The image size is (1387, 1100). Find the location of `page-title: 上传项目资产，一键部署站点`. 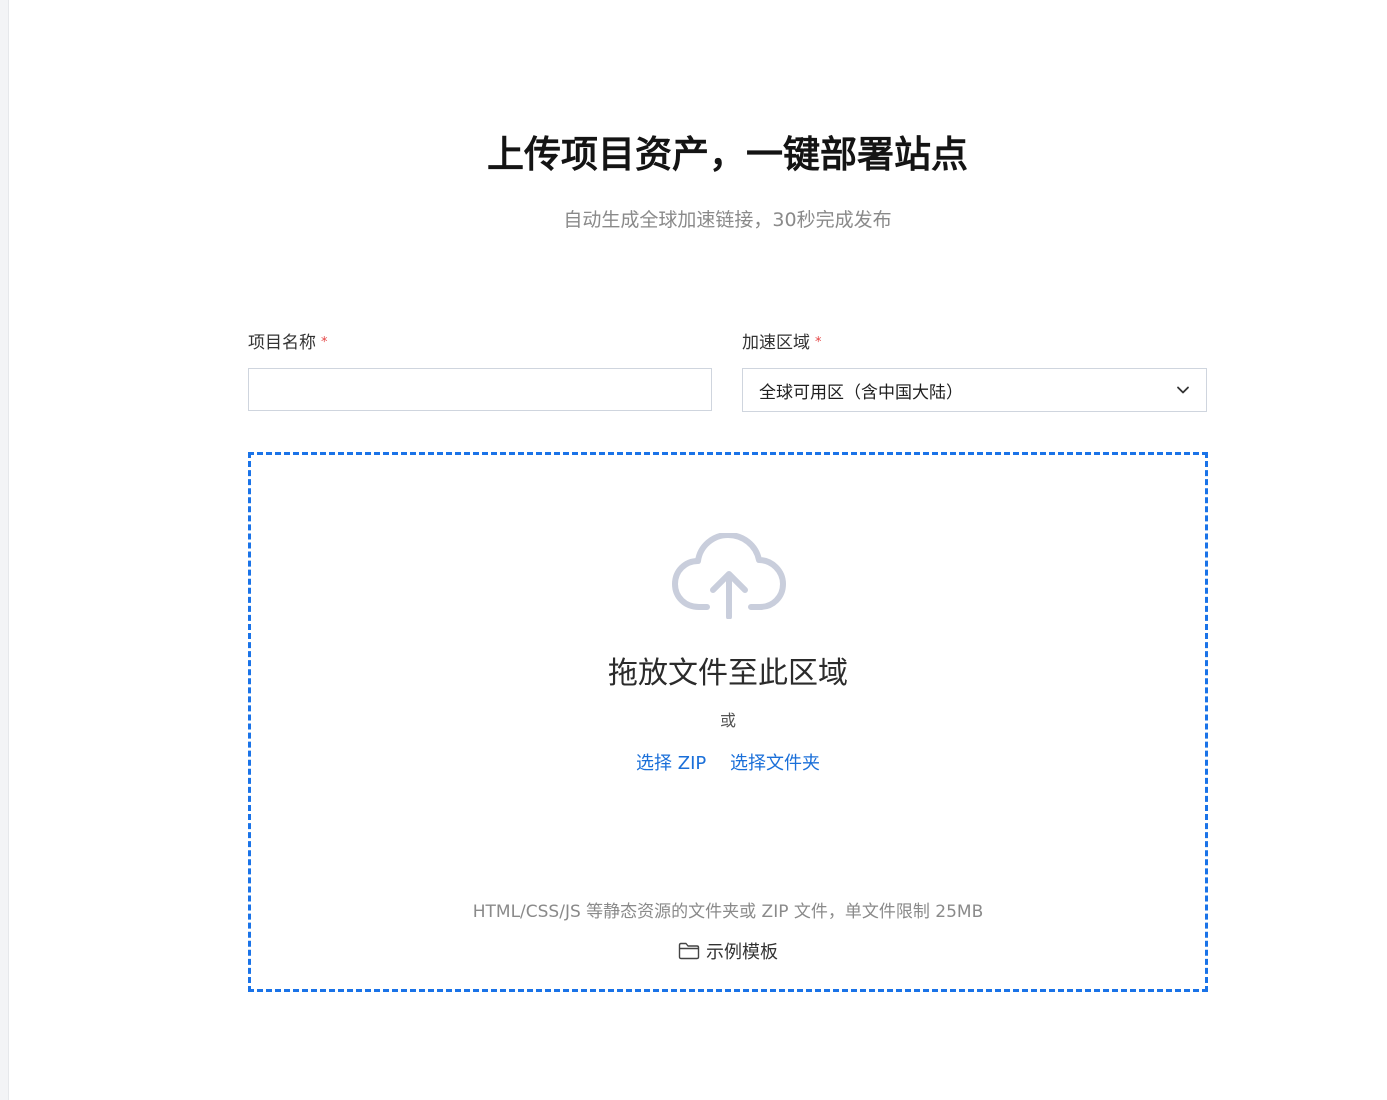

page-title: 上传项目资产，一键部署站点 is located at coordinates (727, 154).